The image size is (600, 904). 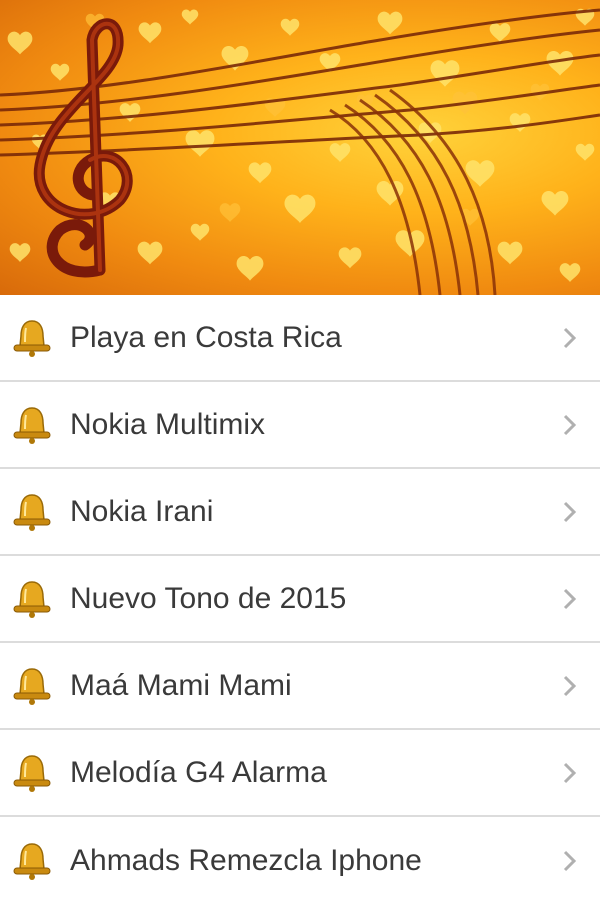 I want to click on list-item: Ahmads Remezcla Iphone, so click(x=300, y=860).